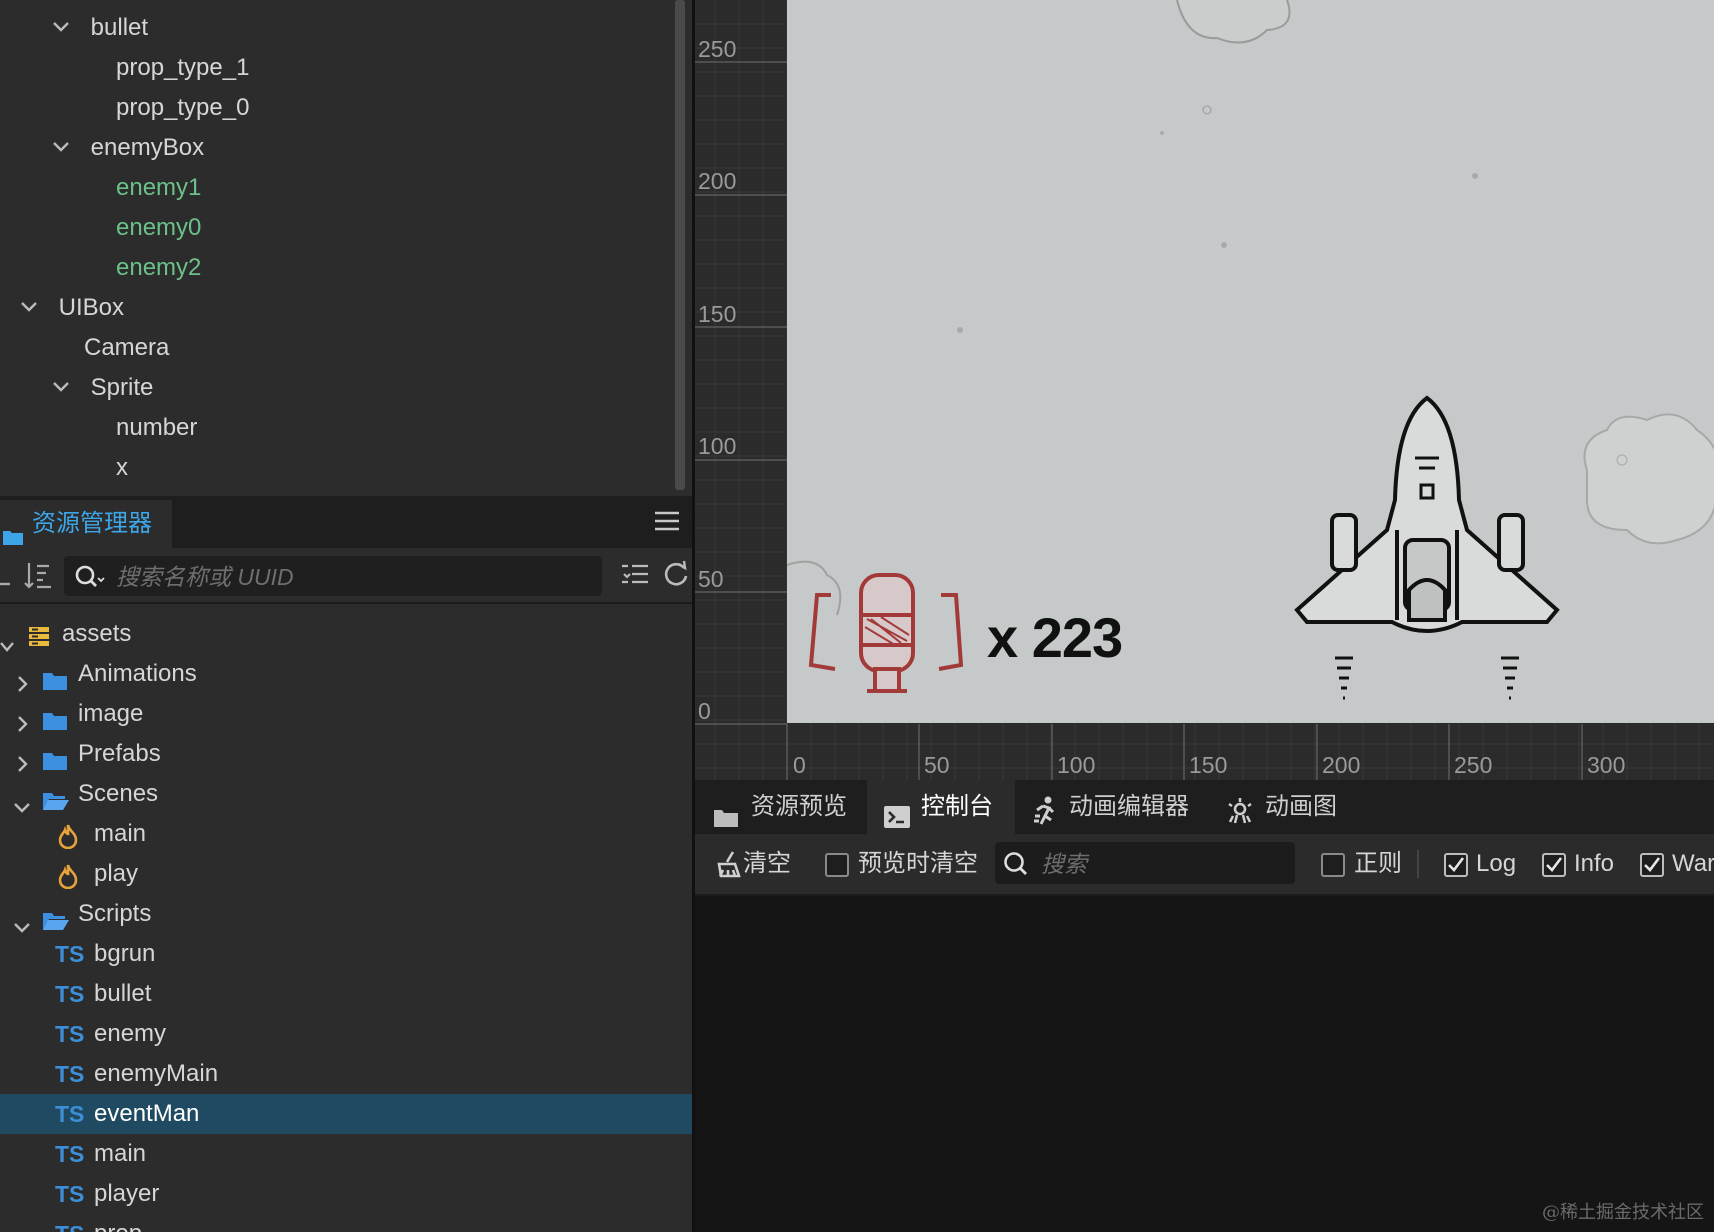 This screenshot has width=1714, height=1232. Describe the element at coordinates (1333, 865) in the screenshot. I see `regex-checkbox` at that location.